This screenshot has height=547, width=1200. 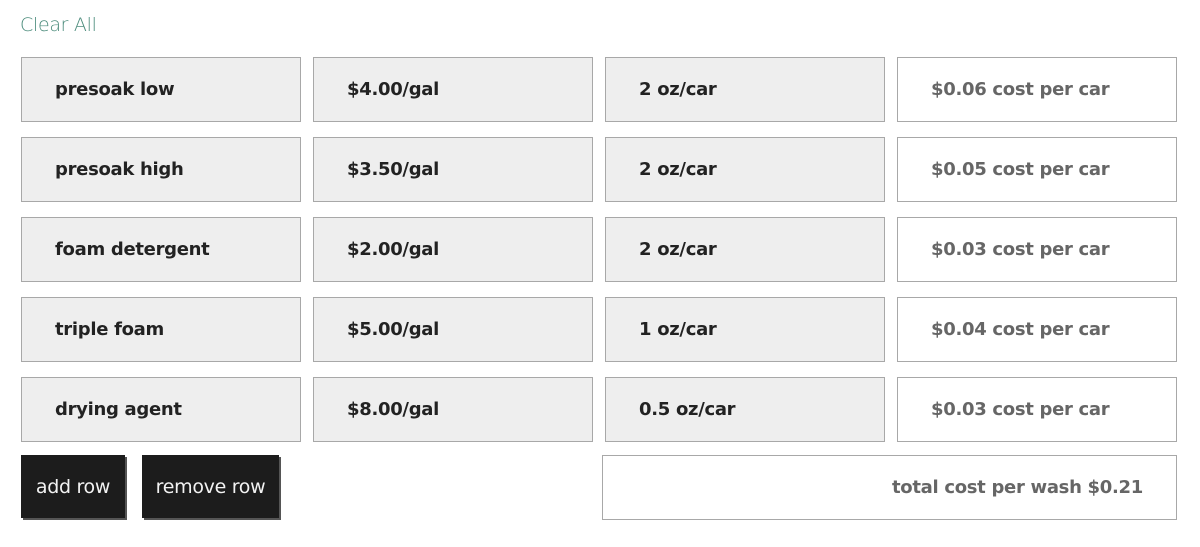 I want to click on total-cost-text: total cost per wash $0.21, so click(x=1017, y=487).